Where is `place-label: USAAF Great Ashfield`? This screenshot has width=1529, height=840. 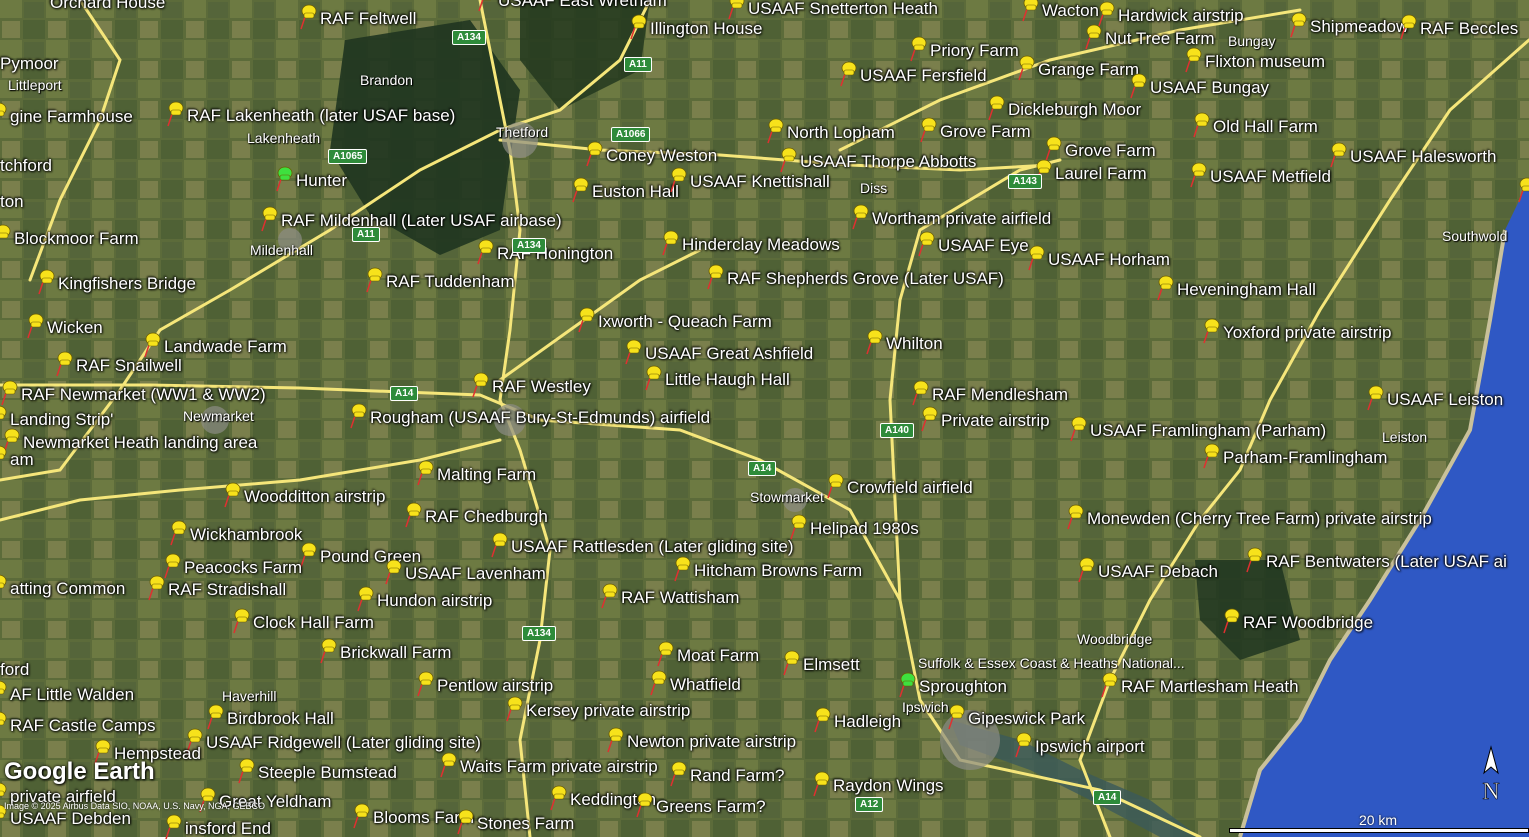 place-label: USAAF Great Ashfield is located at coordinates (729, 354).